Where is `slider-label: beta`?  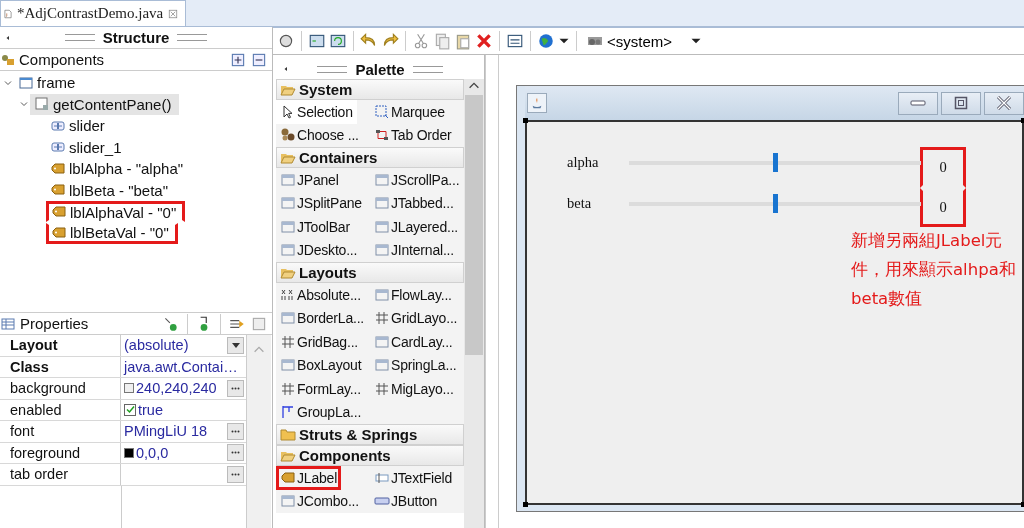 slider-label: beta is located at coordinates (579, 203).